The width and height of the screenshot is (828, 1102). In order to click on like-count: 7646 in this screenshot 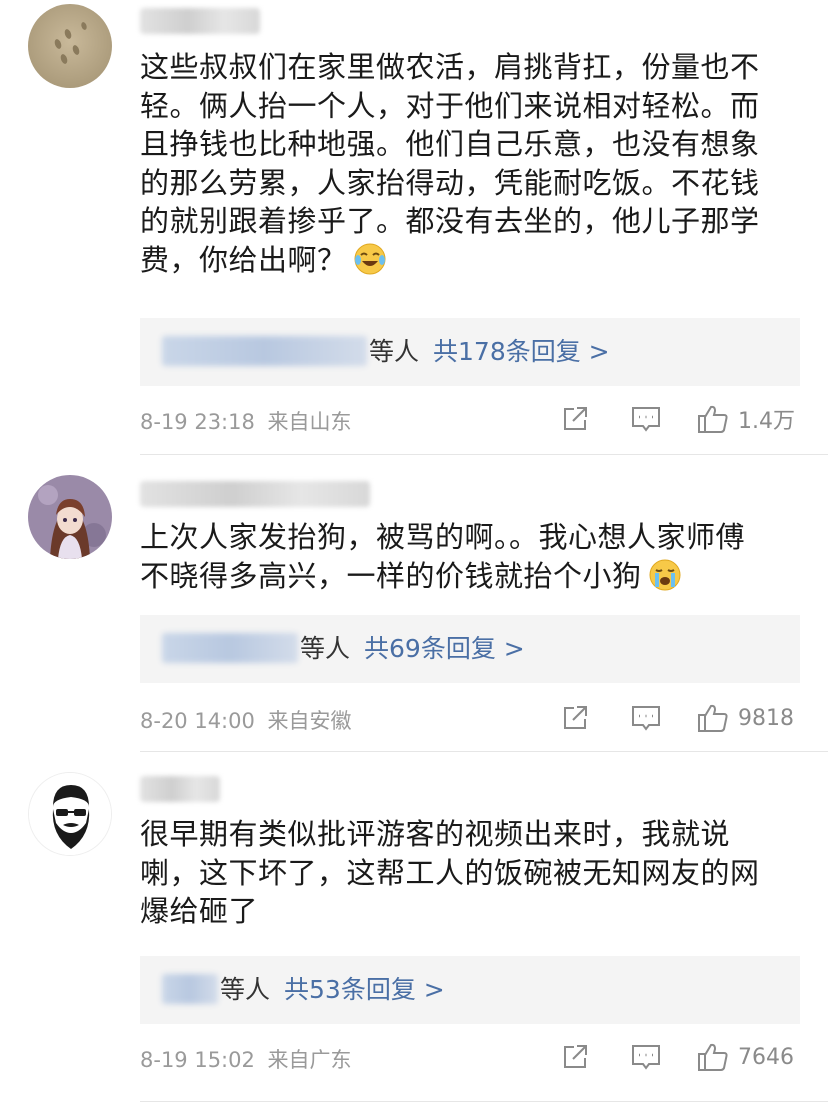, I will do `click(766, 1057)`.